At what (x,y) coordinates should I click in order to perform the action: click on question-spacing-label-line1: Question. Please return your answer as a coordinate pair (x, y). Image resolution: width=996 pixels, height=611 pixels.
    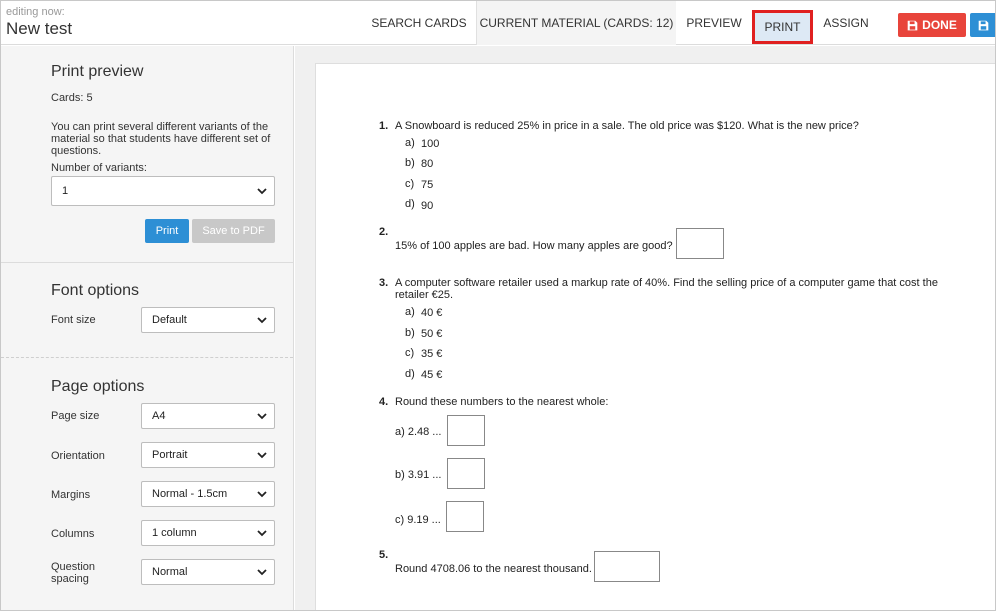
    Looking at the image, I should click on (73, 567).